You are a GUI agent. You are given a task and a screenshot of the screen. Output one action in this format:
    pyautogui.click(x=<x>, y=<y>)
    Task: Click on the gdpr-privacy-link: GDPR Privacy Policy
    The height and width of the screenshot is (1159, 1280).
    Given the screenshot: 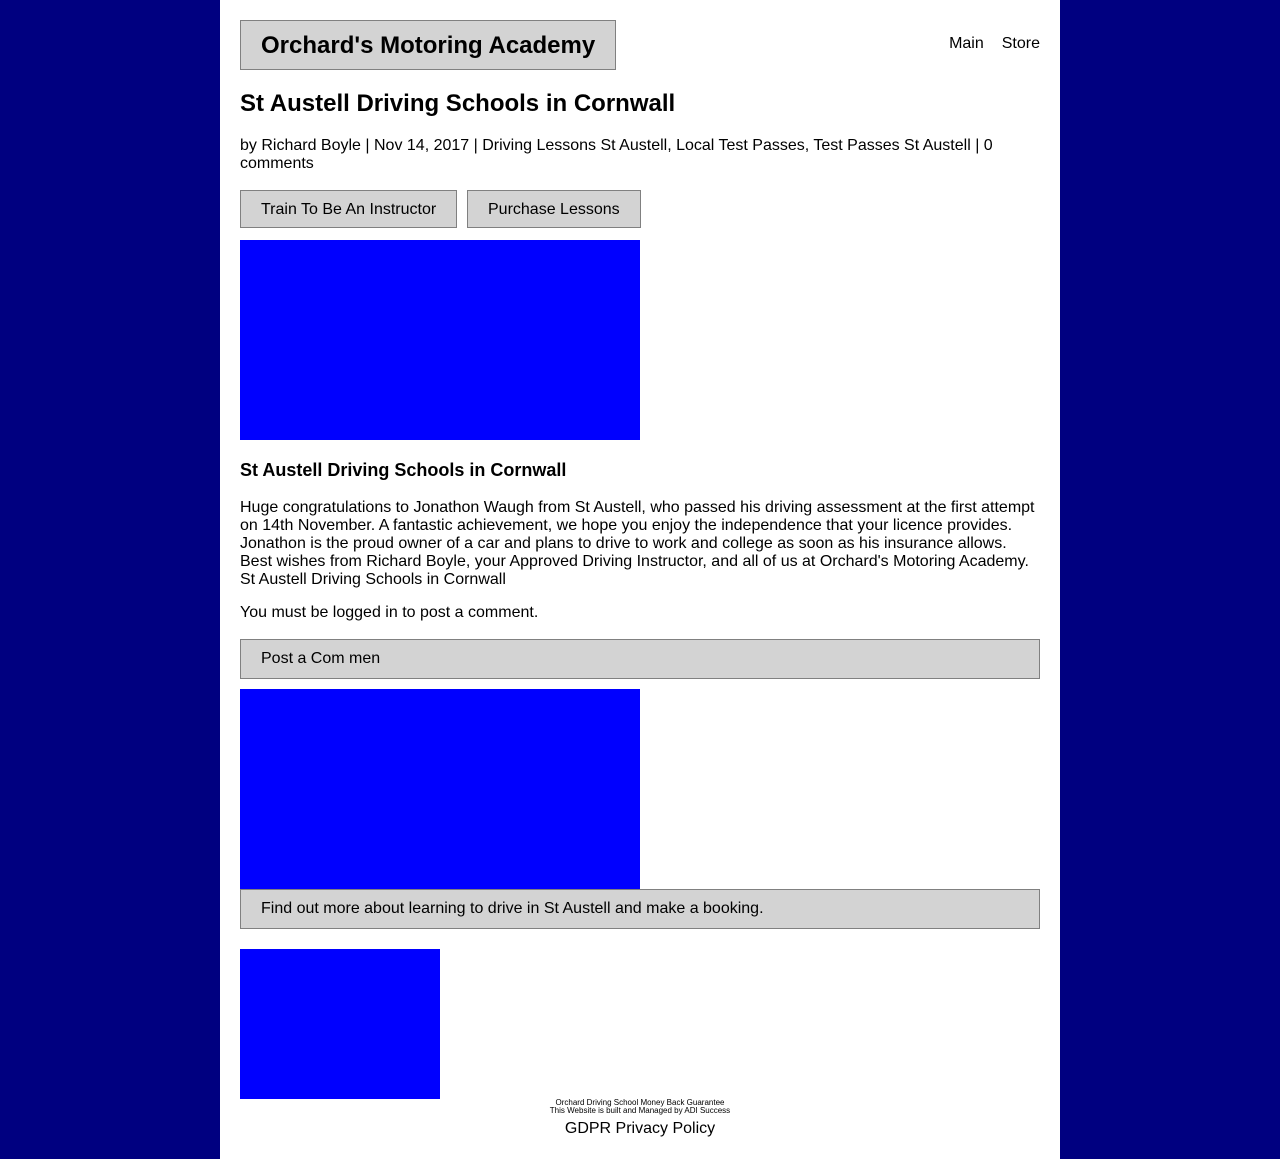 What is the action you would take?
    pyautogui.click(x=640, y=1129)
    